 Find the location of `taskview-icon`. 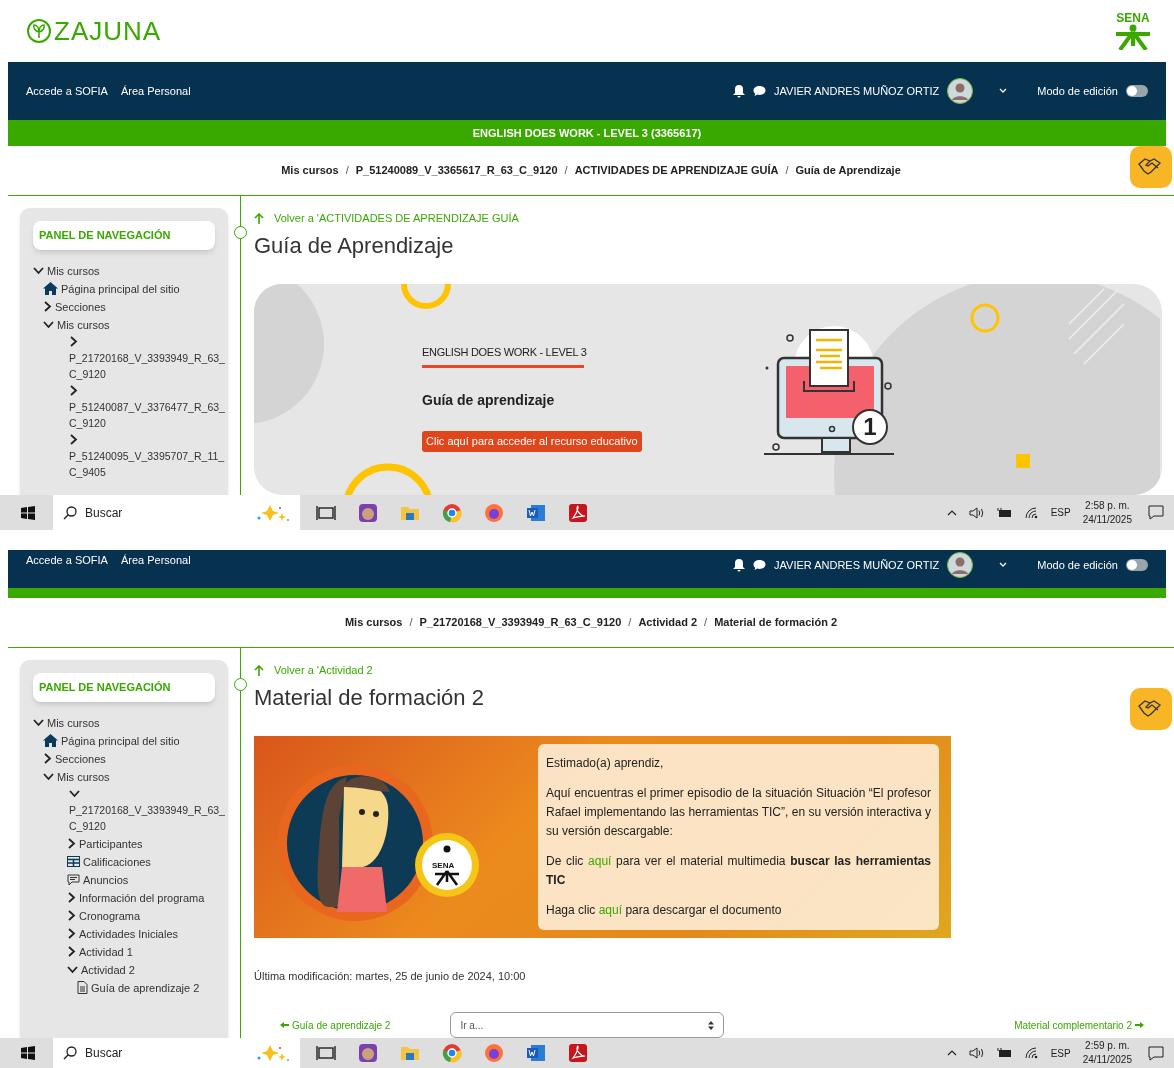

taskview-icon is located at coordinates (326, 1053).